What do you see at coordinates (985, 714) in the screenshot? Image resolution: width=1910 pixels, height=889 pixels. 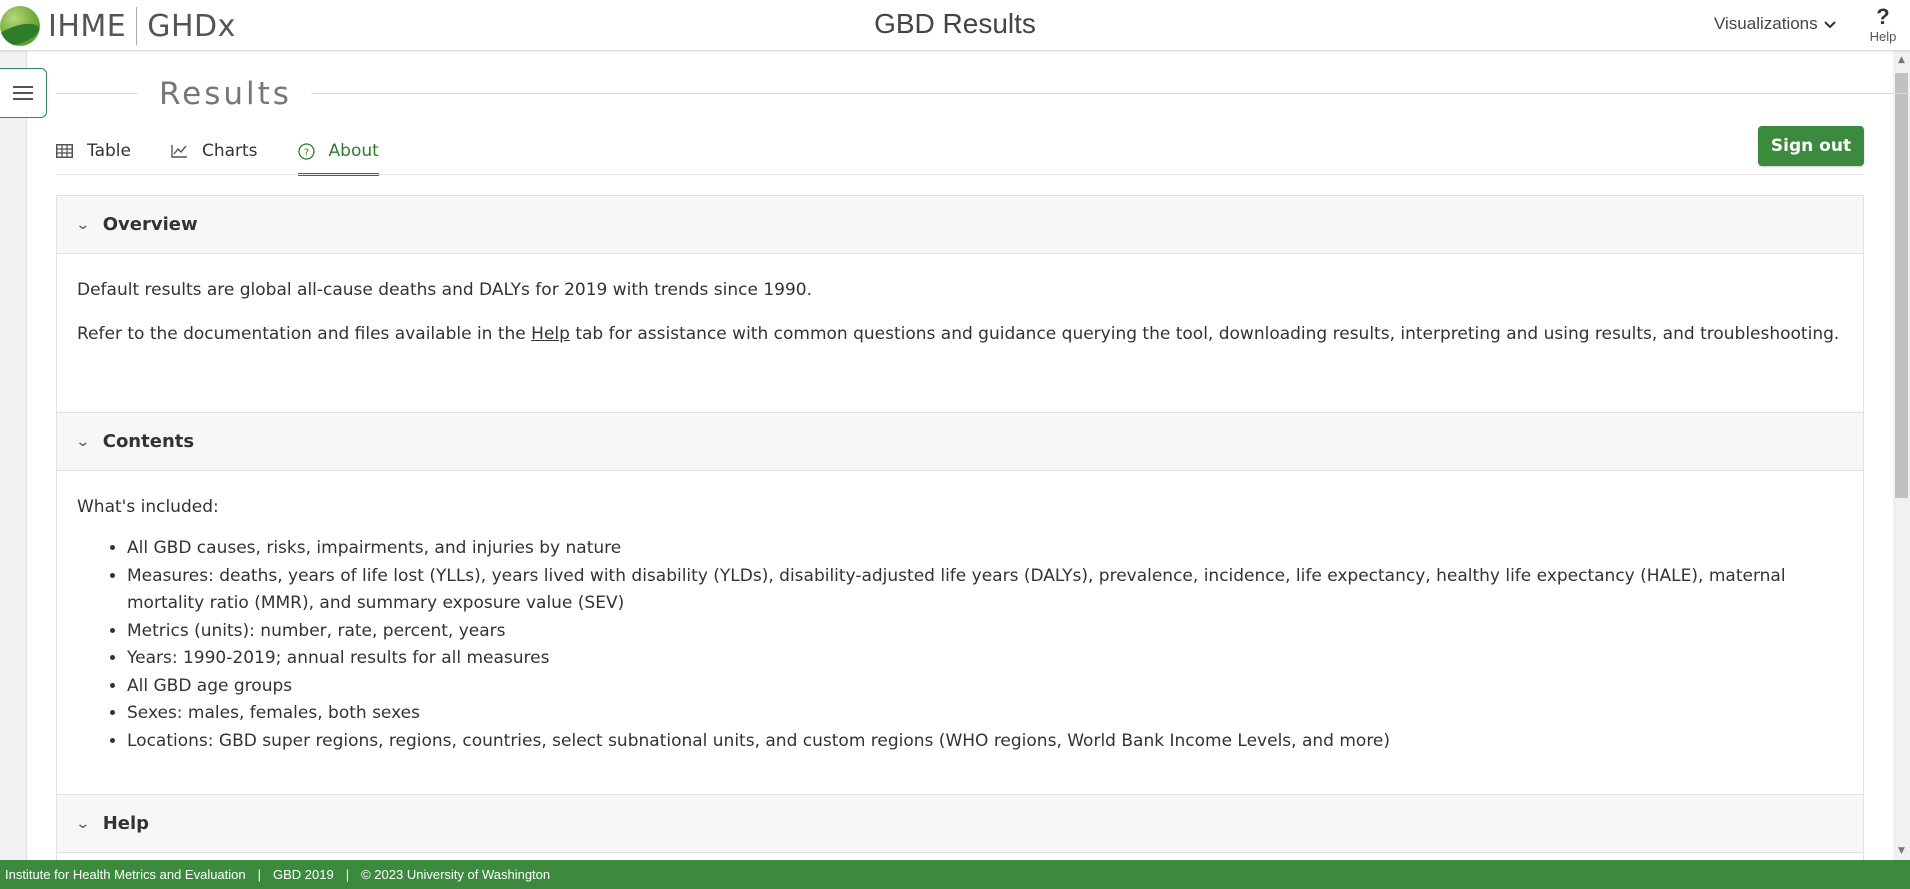 I see `list-item: Sexes: males, females, both sexes` at bounding box center [985, 714].